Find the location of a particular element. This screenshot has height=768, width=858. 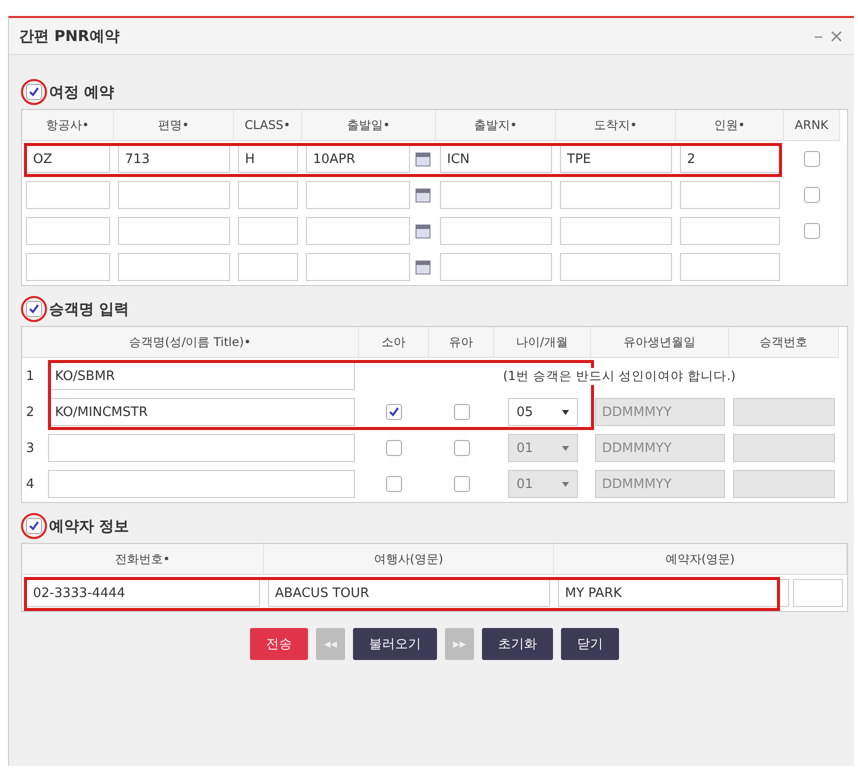

input-field: 2 is located at coordinates (730, 159).